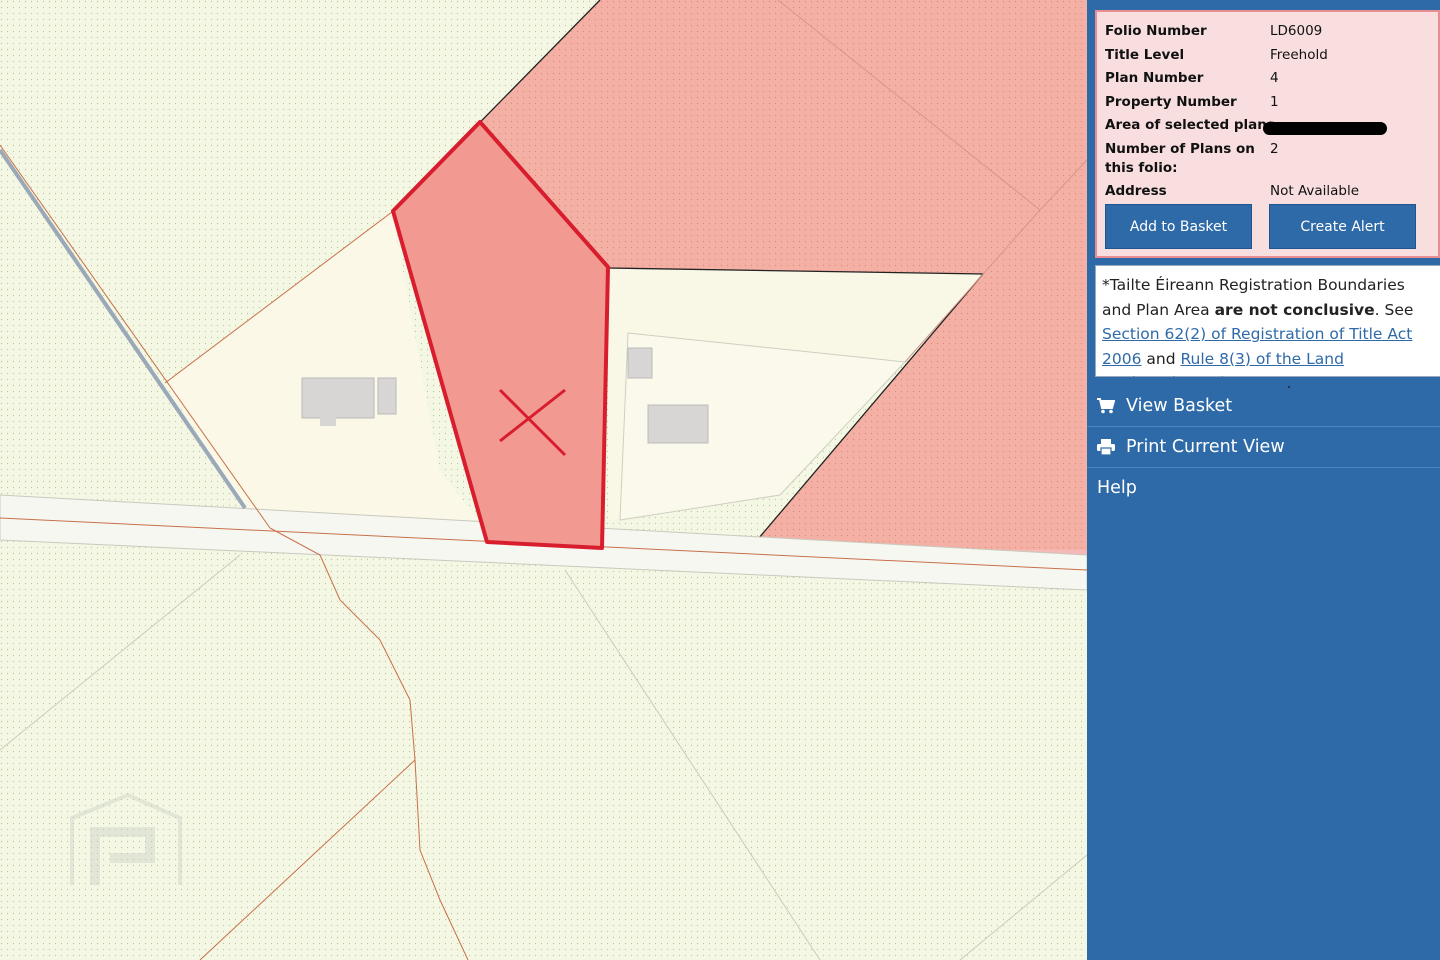 Image resolution: width=1440 pixels, height=960 pixels. I want to click on info-value: 1, so click(1274, 102).